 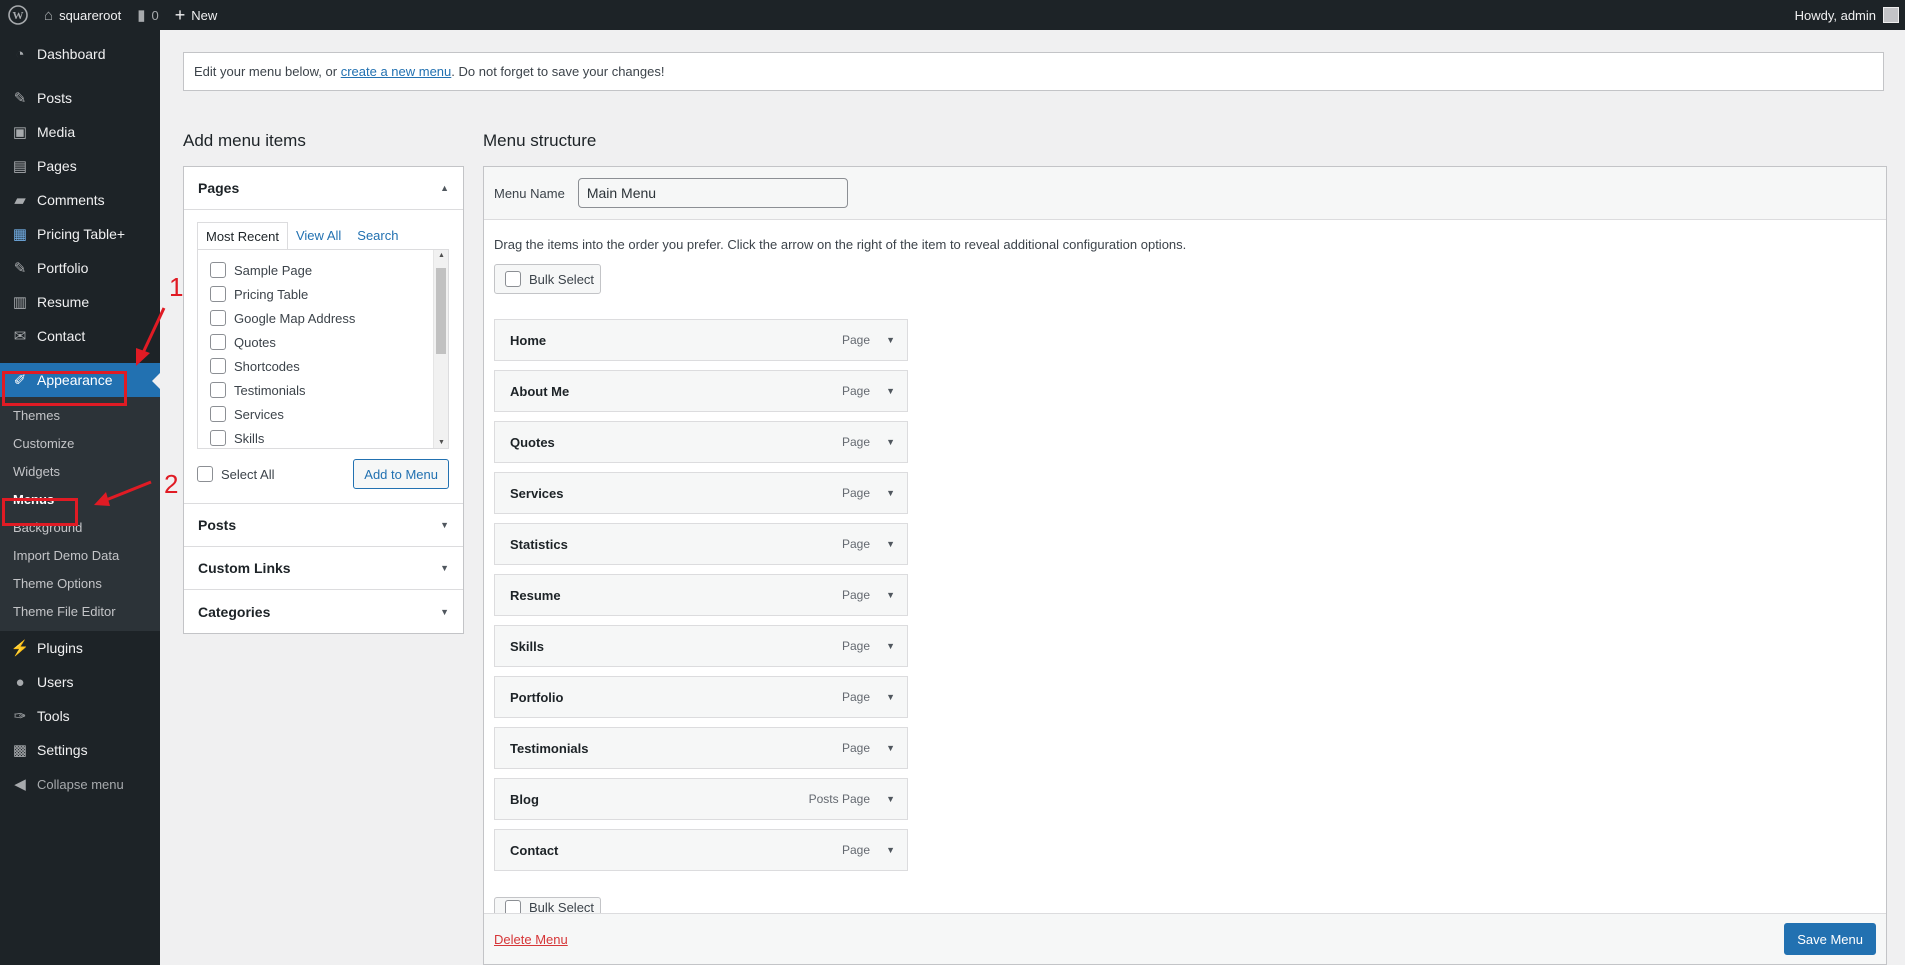 What do you see at coordinates (532, 442) in the screenshot?
I see `menu-item-title: Quotes` at bounding box center [532, 442].